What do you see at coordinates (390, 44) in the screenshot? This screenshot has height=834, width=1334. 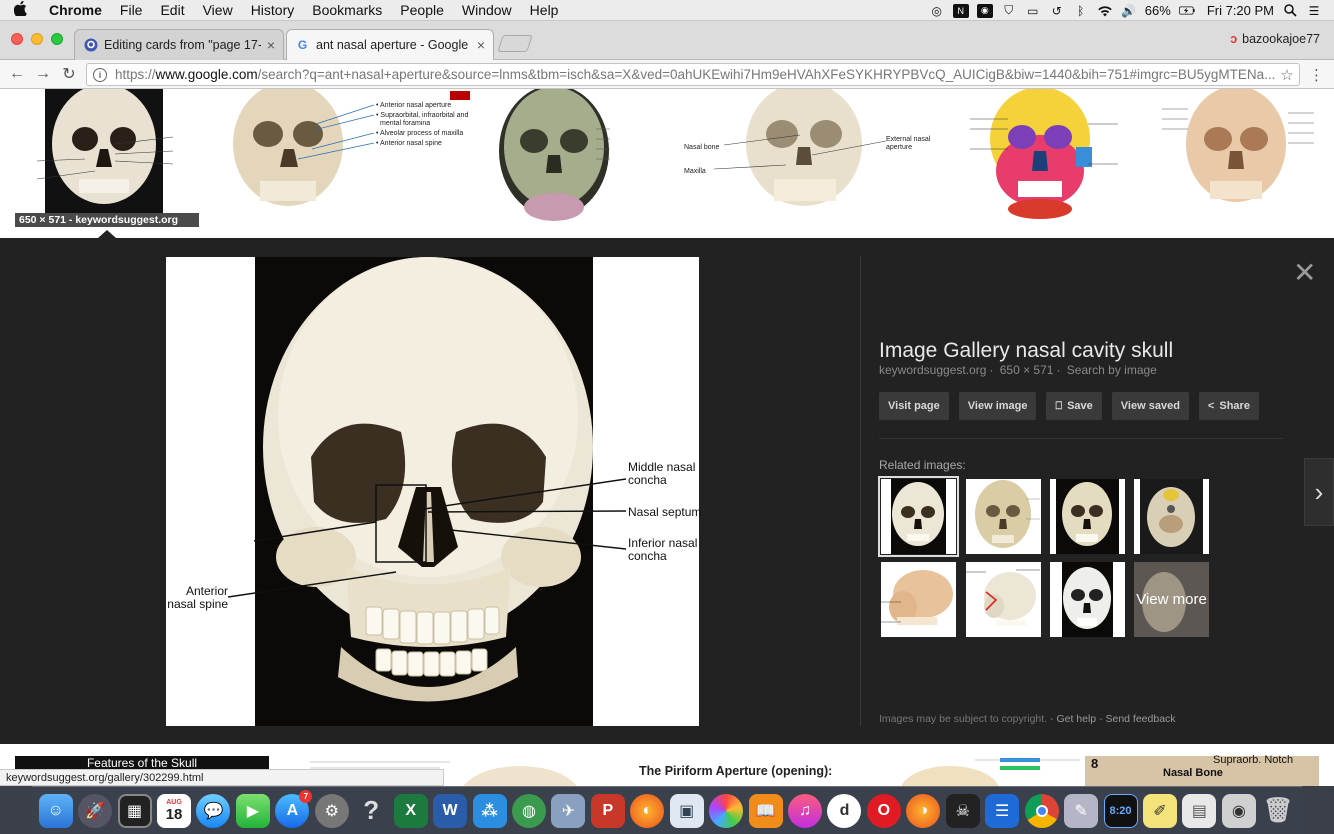 I see `tab-google-images: G ant nasal aperture - Google Se ×` at bounding box center [390, 44].